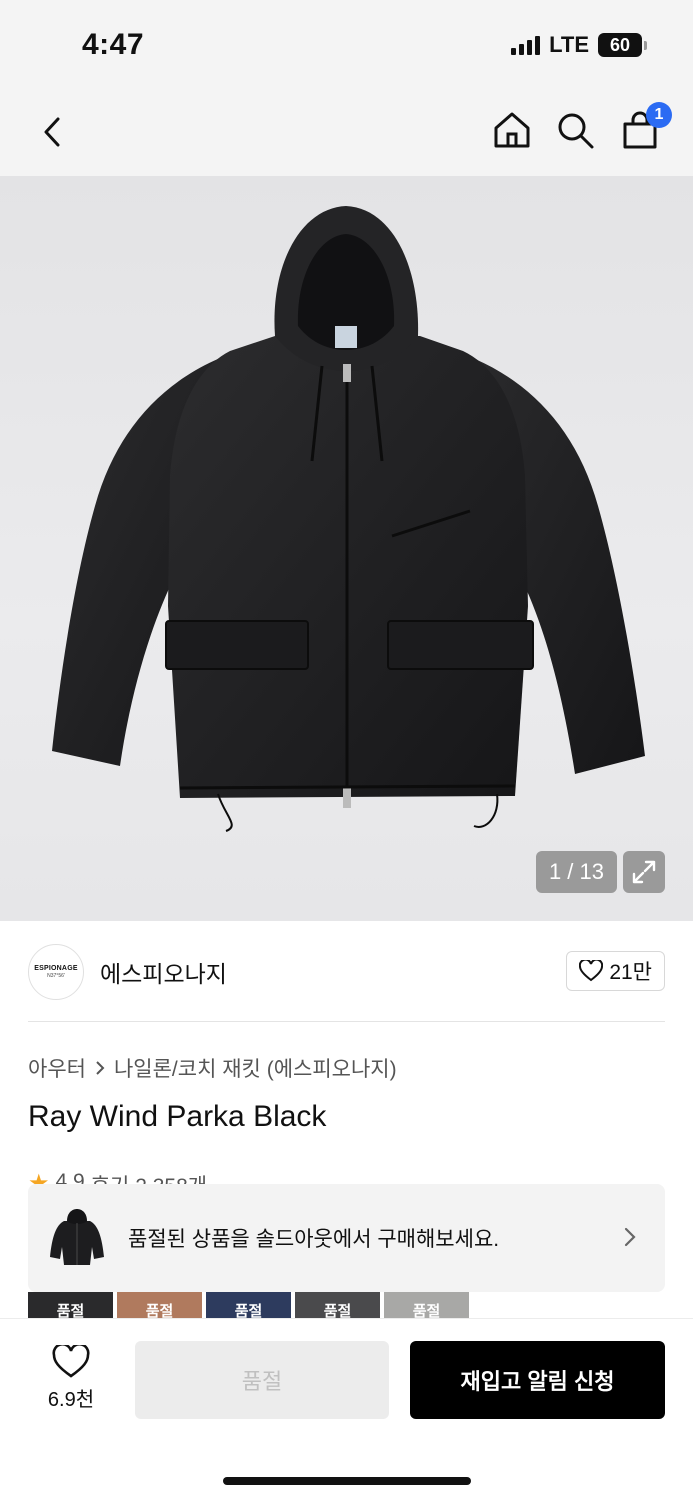  I want to click on breadcrumb-category: 아우터, so click(57, 1068).